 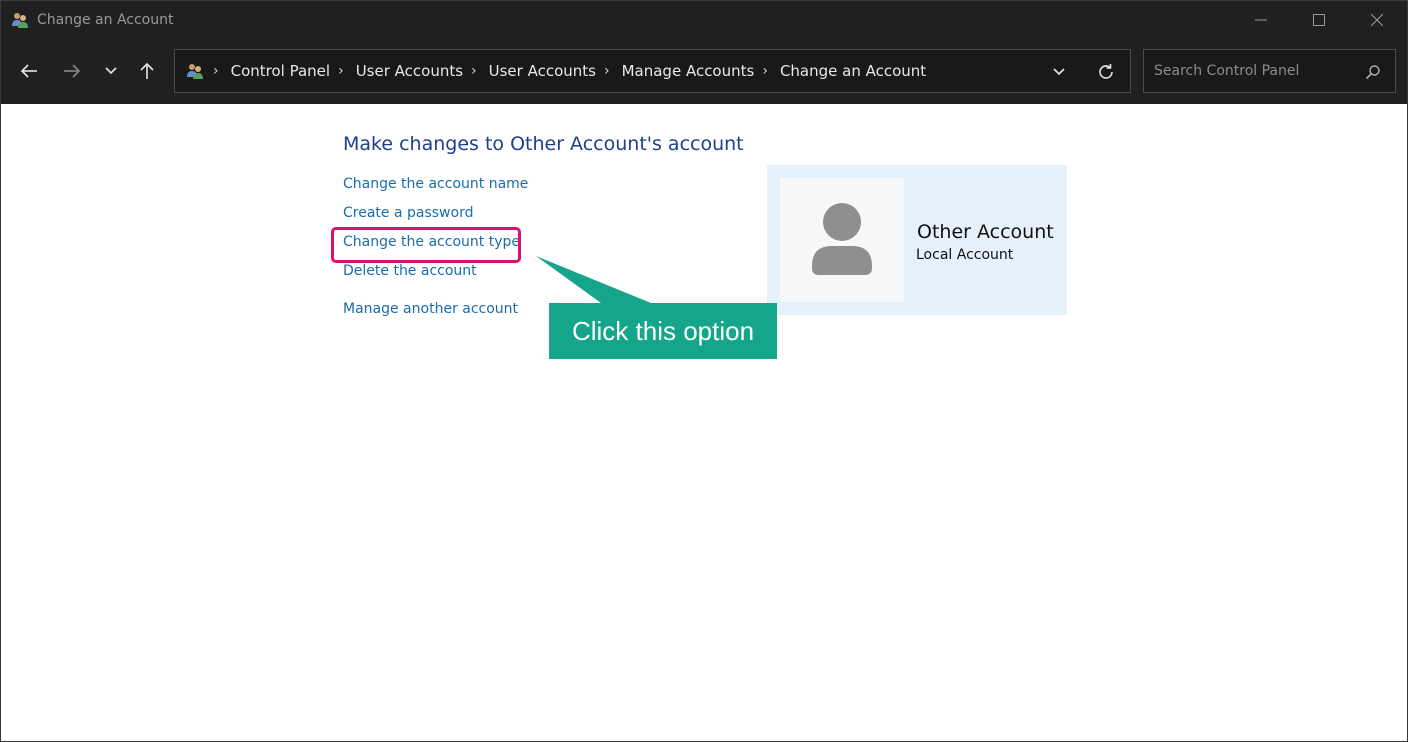 I want to click on arrow-left-icon, so click(x=28, y=71).